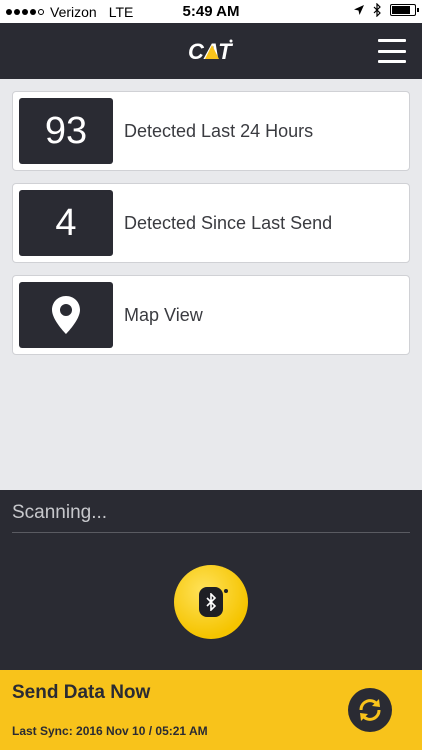 This screenshot has height=750, width=422. I want to click on bluetooth-status-icon, so click(377, 10).